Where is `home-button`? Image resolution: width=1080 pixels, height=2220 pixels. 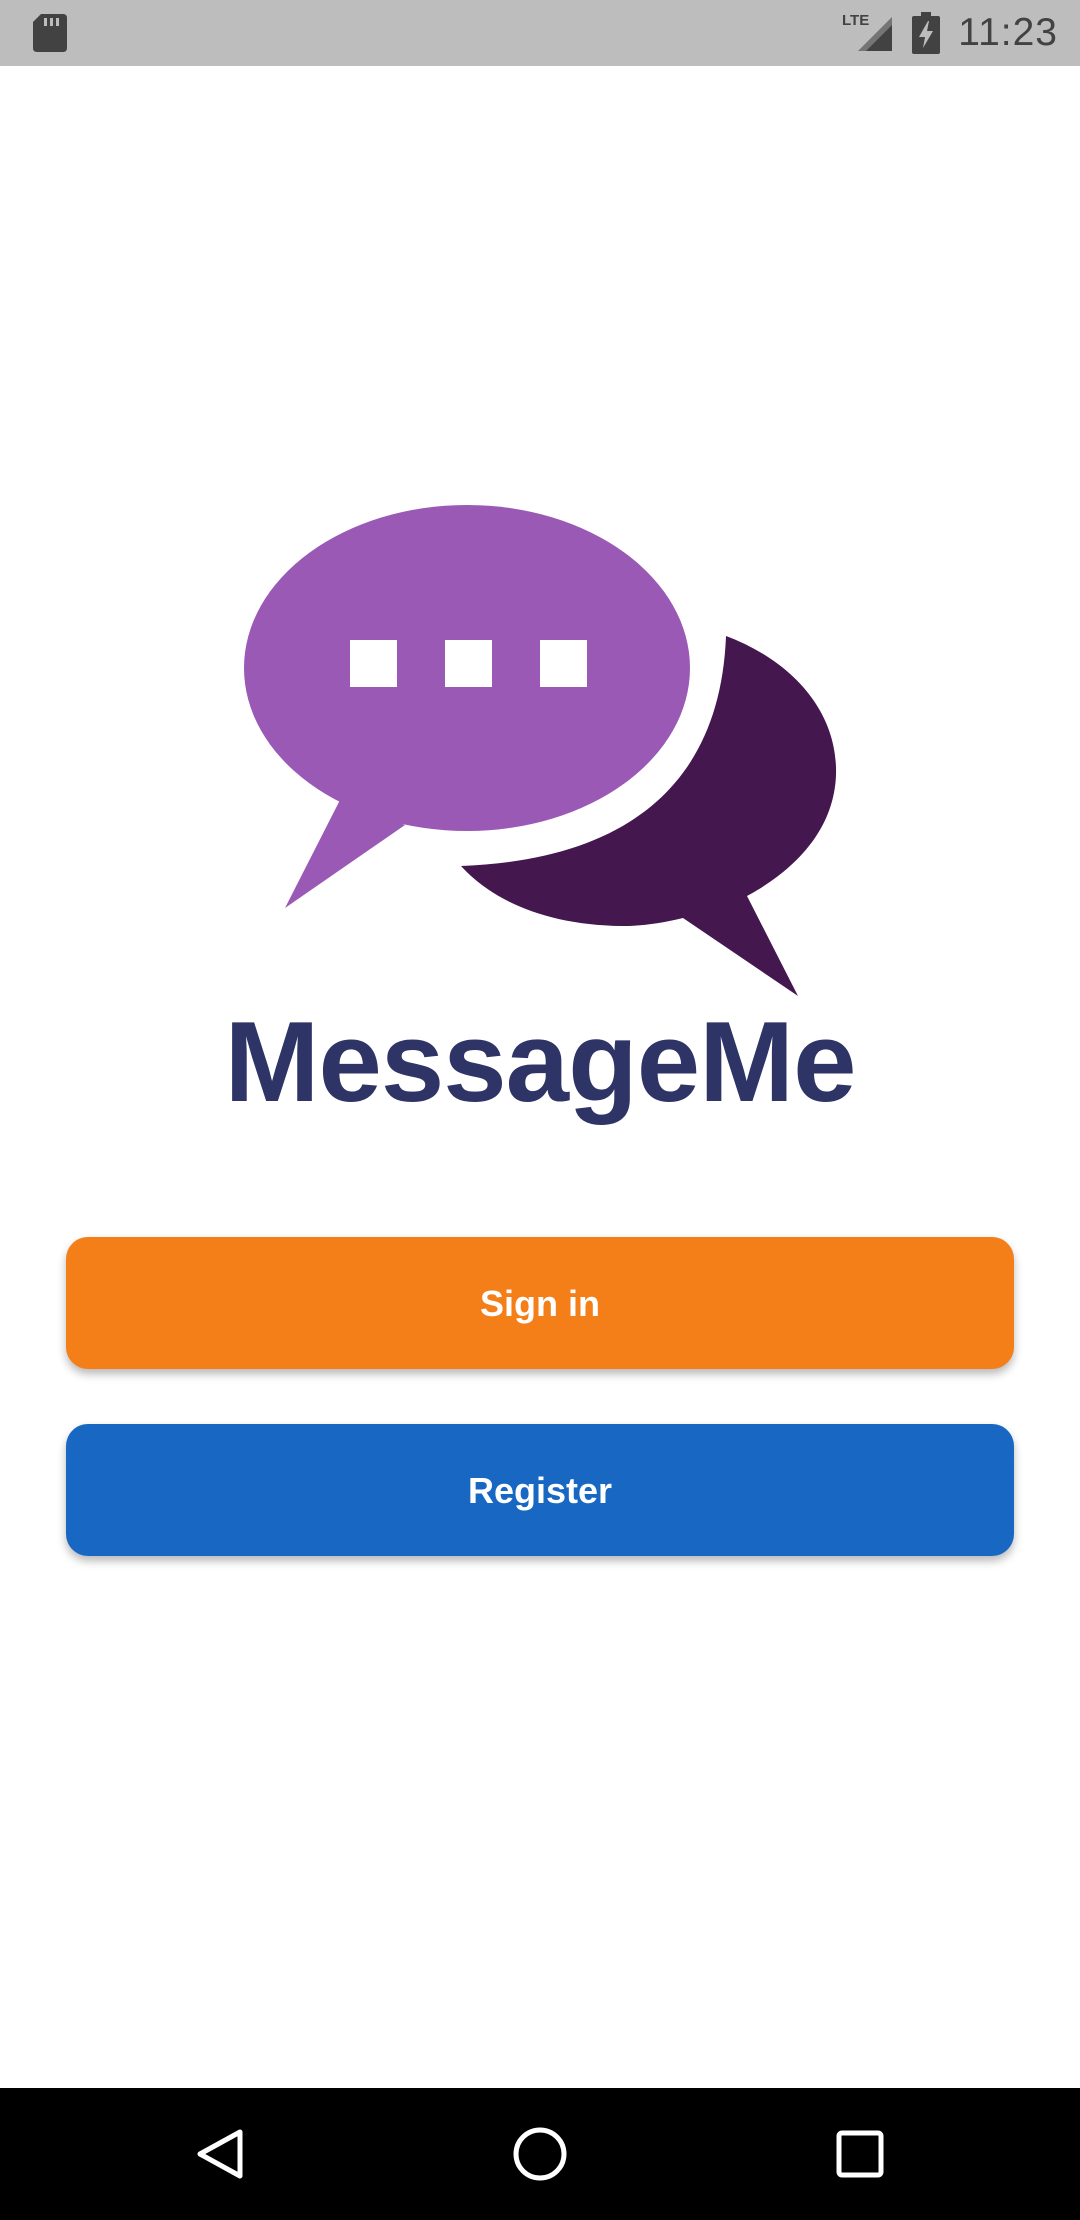
home-button is located at coordinates (540, 2154).